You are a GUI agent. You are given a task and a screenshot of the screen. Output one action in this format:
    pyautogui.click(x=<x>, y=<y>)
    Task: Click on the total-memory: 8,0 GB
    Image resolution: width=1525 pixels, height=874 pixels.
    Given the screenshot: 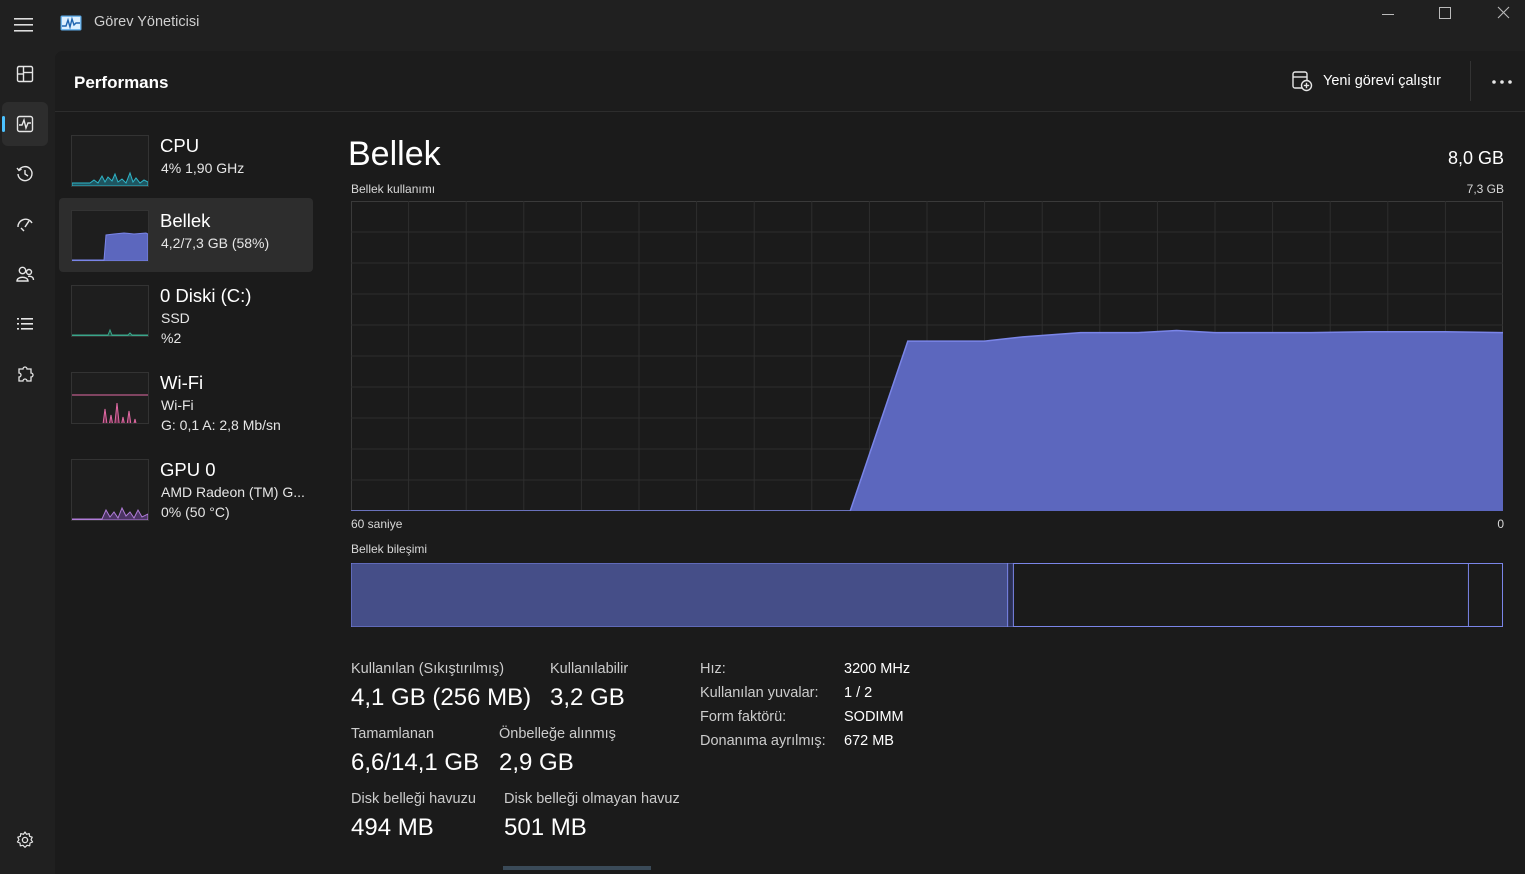 What is the action you would take?
    pyautogui.click(x=1475, y=158)
    